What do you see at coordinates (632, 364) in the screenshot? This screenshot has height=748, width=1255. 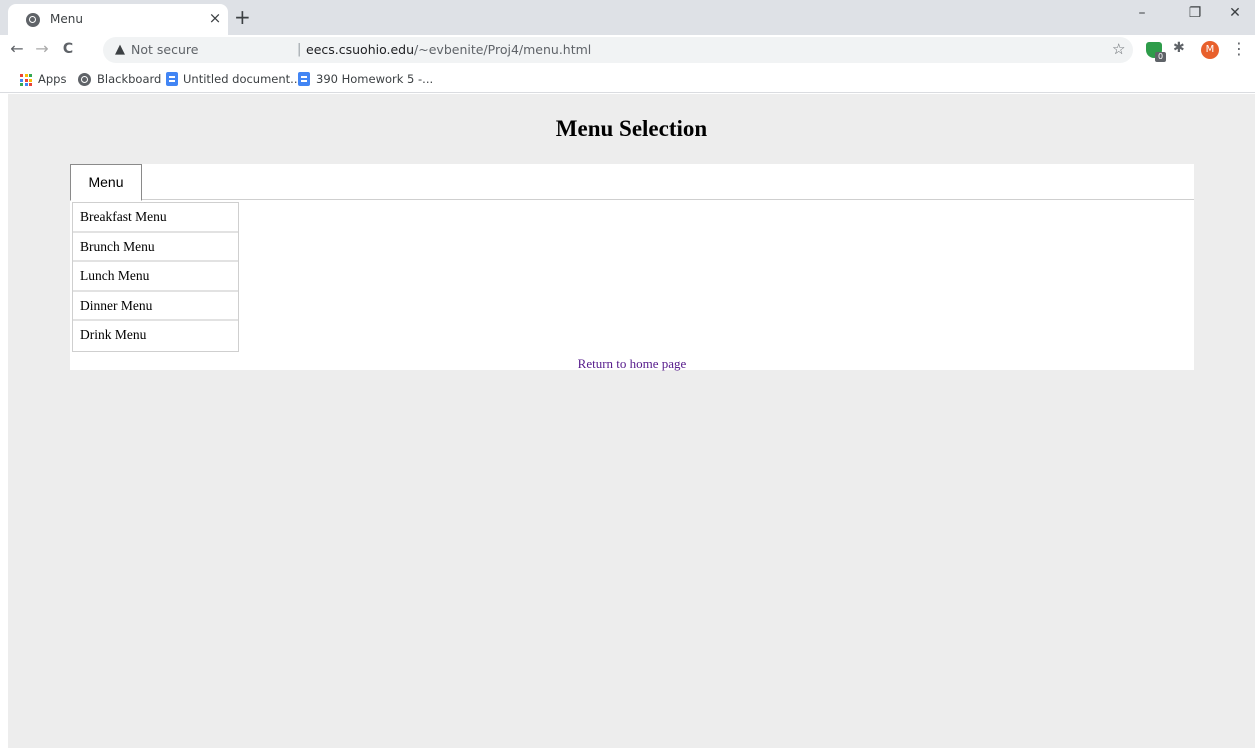 I see `return-home-link: Return to home page` at bounding box center [632, 364].